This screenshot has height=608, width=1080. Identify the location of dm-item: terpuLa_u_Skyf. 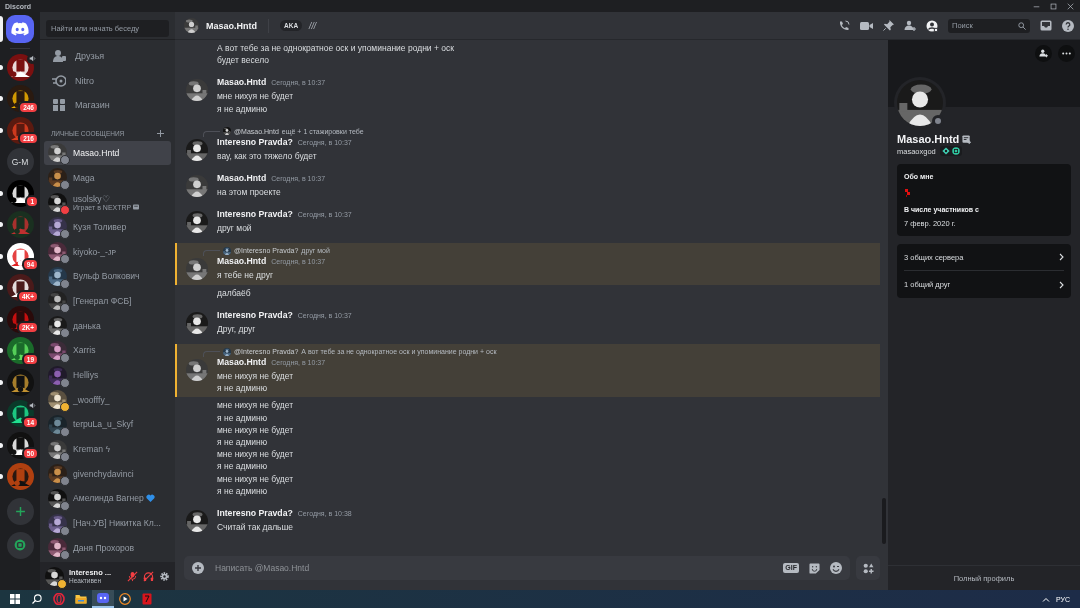
(107, 424).